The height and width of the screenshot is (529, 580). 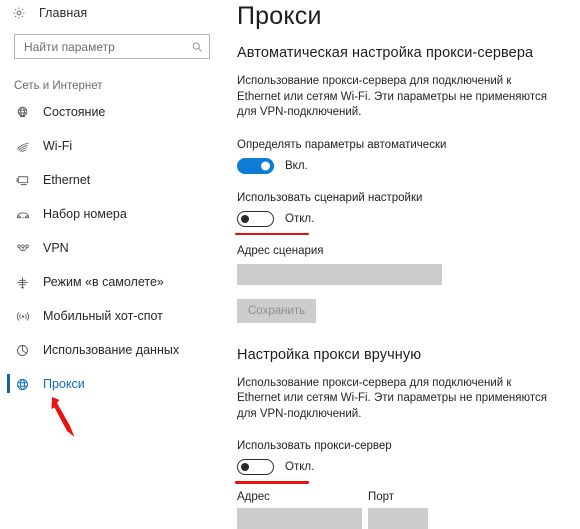 What do you see at coordinates (103, 282) in the screenshot?
I see `sidebar-item-label: Режим «в самолете»` at bounding box center [103, 282].